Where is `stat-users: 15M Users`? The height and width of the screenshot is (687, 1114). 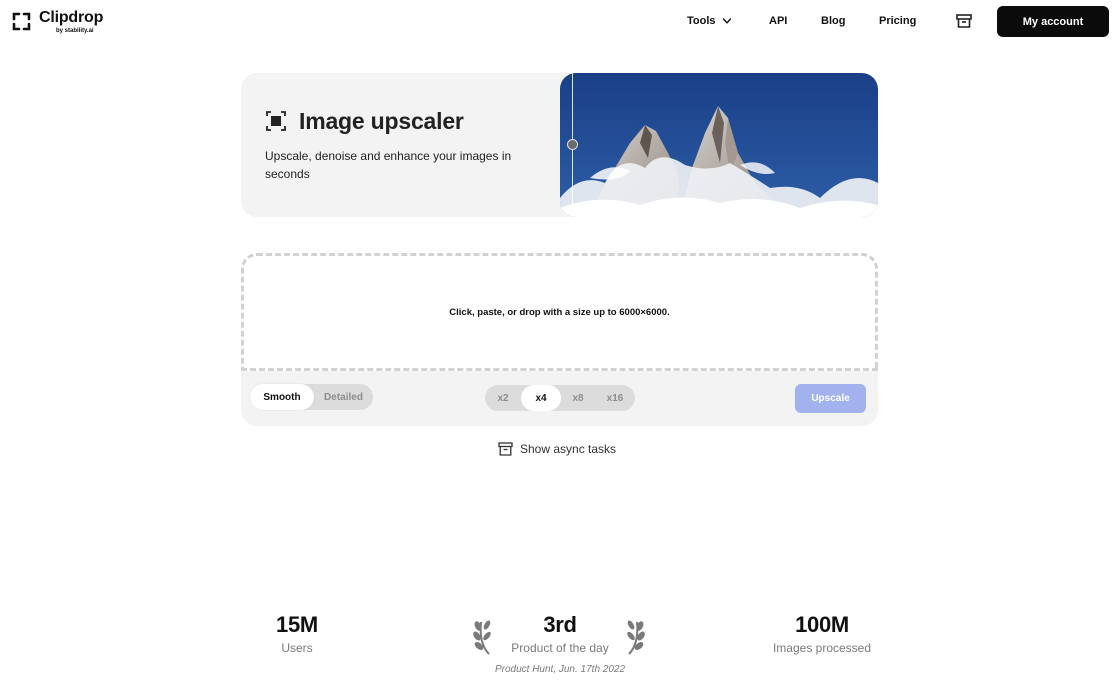
stat-users: 15M Users is located at coordinates (297, 633).